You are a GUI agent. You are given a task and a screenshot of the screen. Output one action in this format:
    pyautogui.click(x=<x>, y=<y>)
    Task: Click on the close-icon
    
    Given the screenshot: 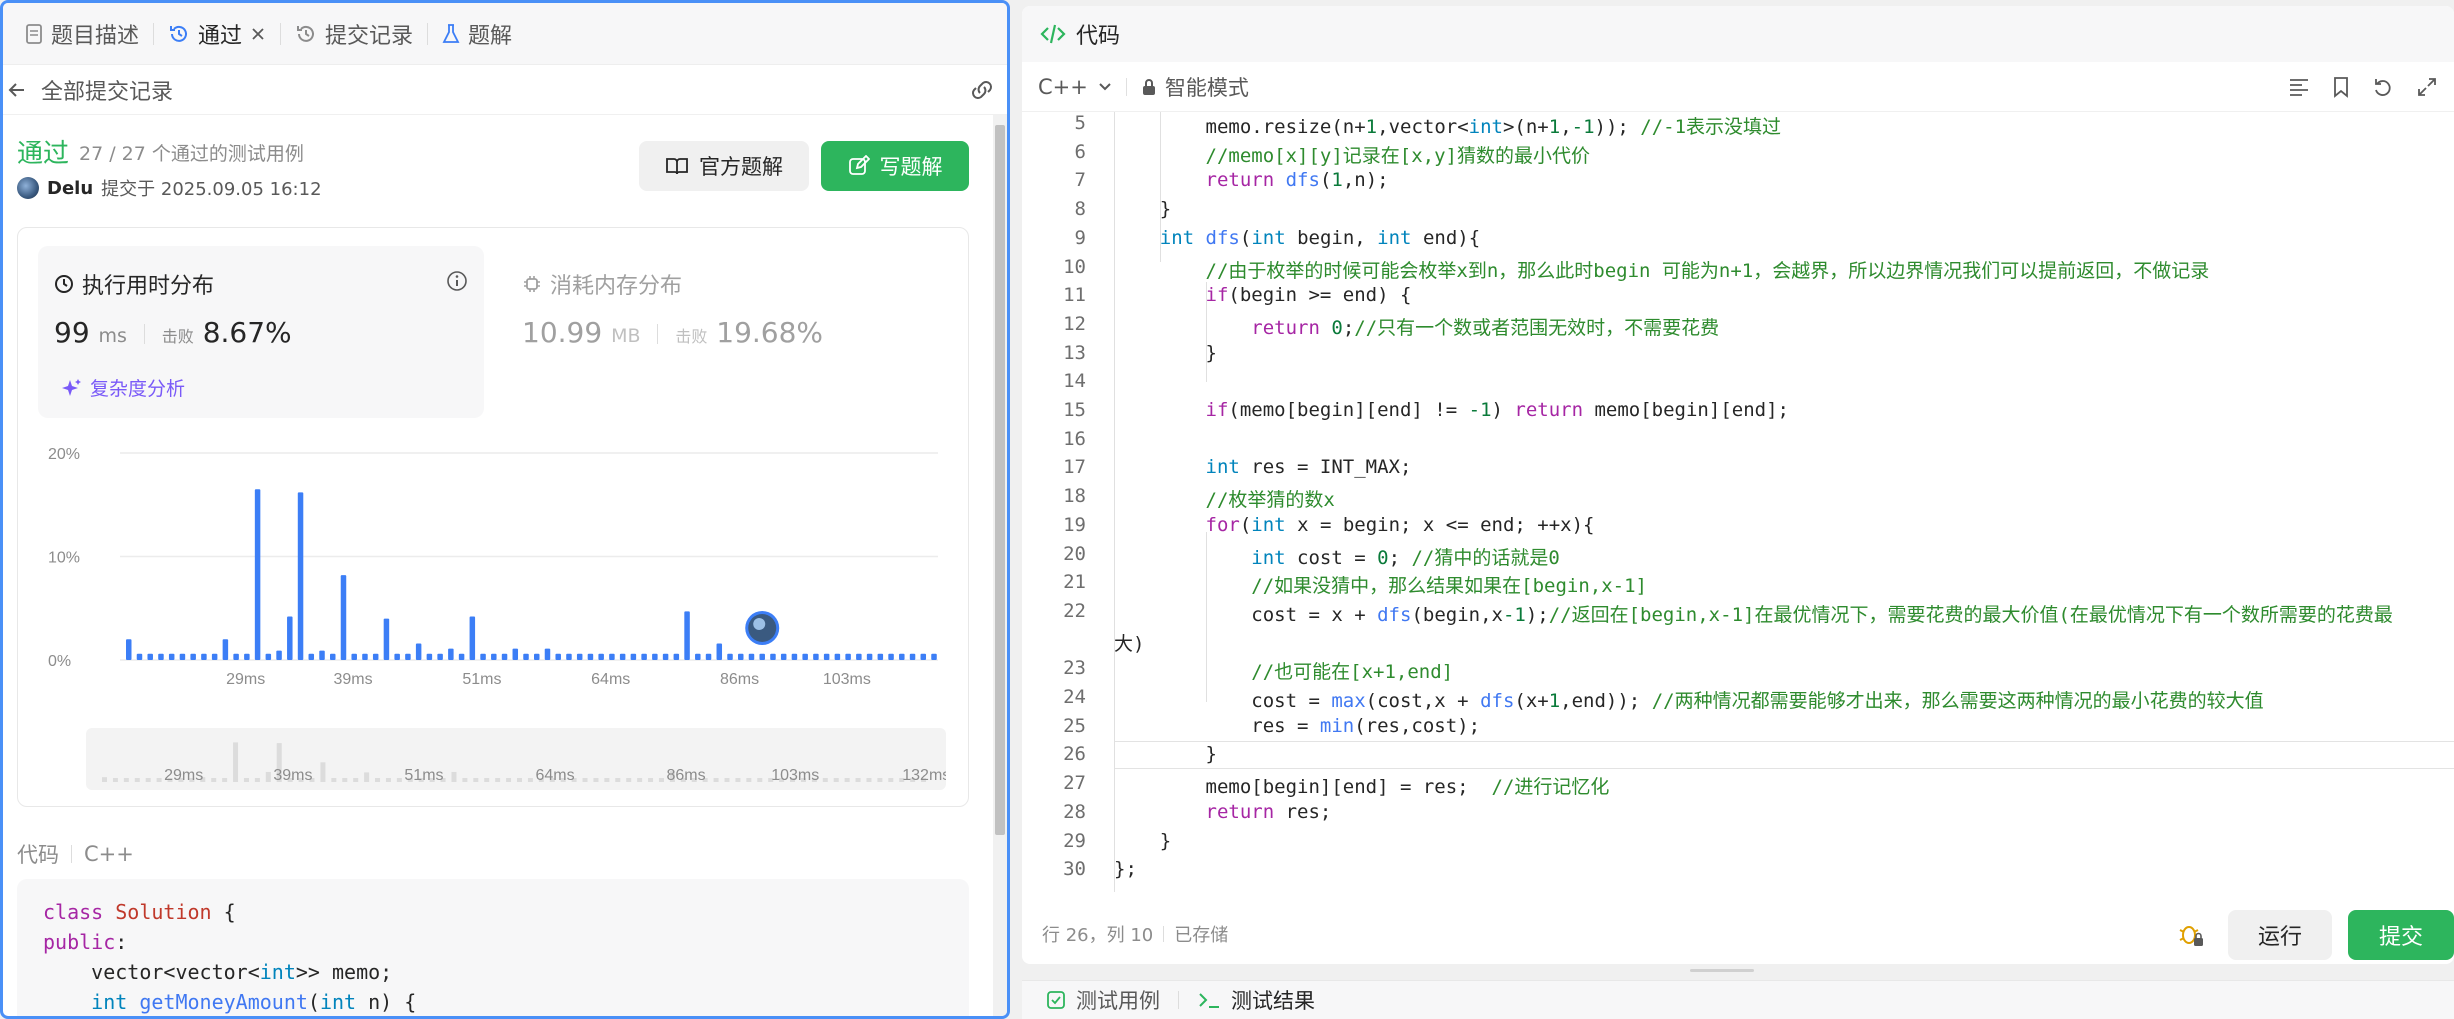 What is the action you would take?
    pyautogui.click(x=258, y=34)
    